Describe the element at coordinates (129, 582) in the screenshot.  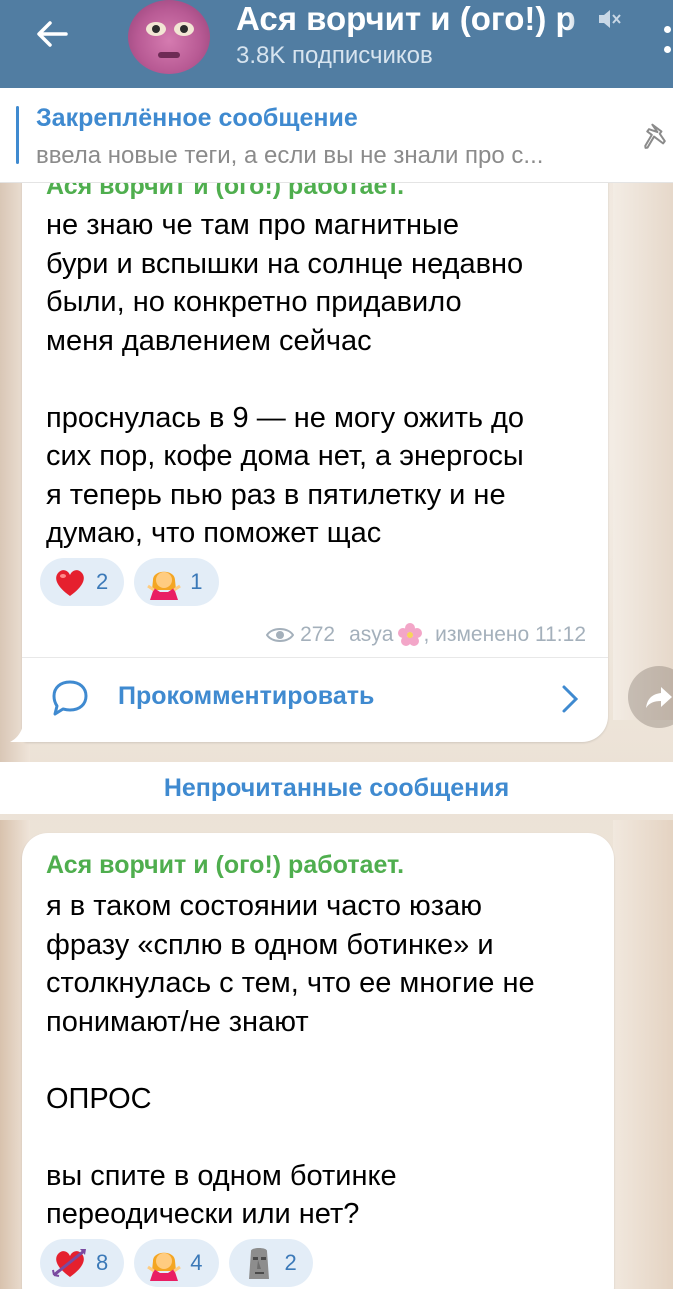
I see `reactions-bar: 2 1` at that location.